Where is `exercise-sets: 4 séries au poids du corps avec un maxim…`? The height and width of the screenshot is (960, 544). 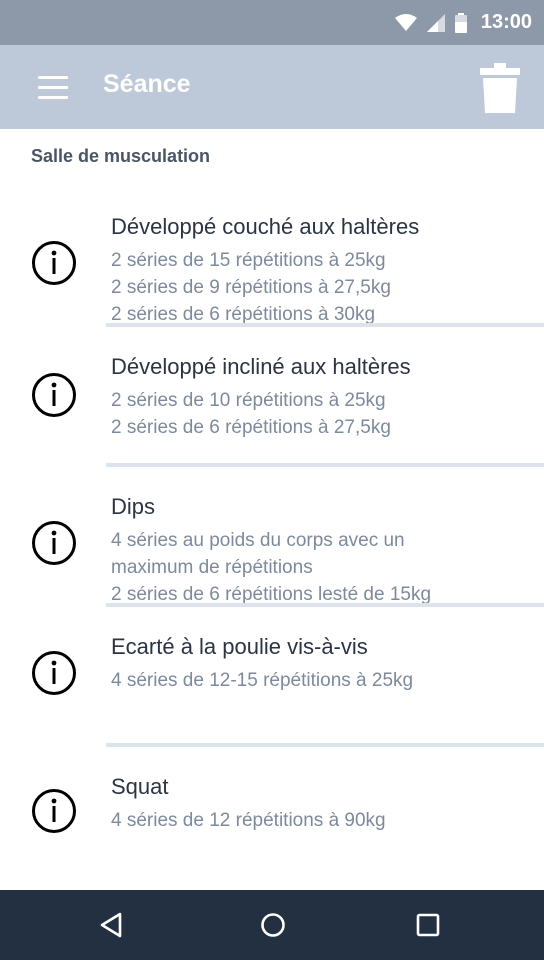
exercise-sets: 4 séries au poids du corps avec un maxim… is located at coordinates (271, 565).